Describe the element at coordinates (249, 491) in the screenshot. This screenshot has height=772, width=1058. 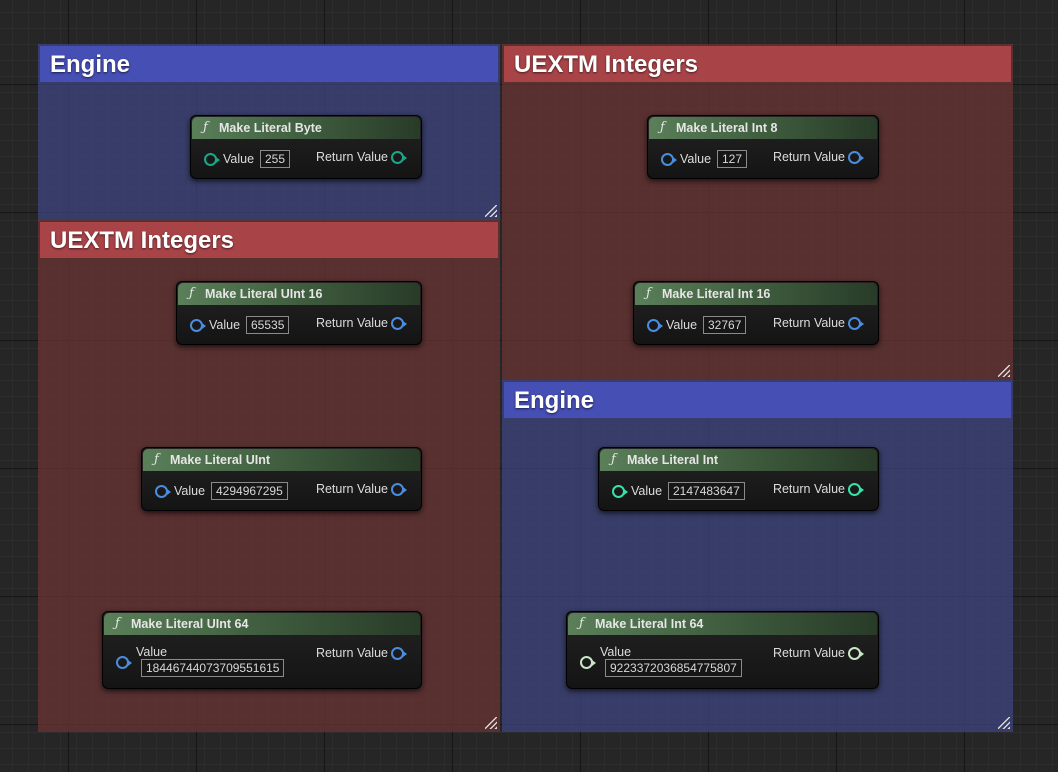
I see `value-field: 4294967295` at that location.